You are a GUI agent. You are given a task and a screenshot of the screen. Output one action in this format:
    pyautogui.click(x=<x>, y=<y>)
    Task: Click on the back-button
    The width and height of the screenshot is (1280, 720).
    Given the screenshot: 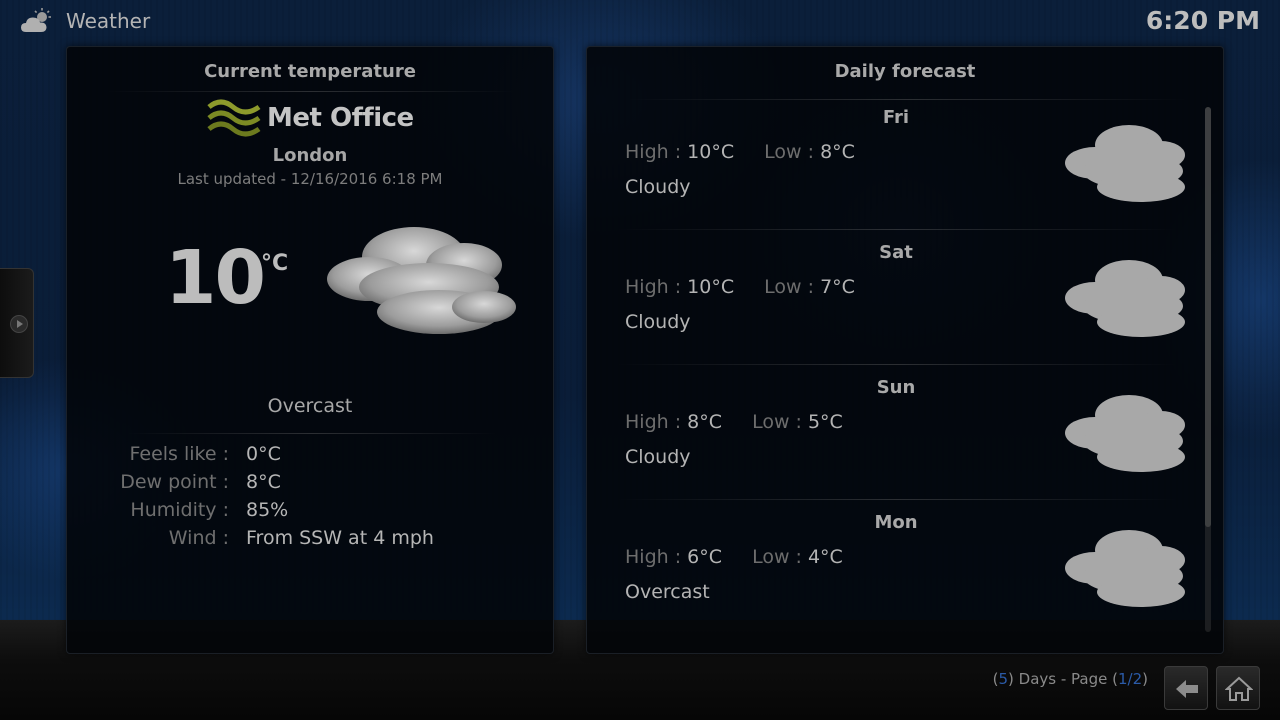 What is the action you would take?
    pyautogui.click(x=1186, y=688)
    